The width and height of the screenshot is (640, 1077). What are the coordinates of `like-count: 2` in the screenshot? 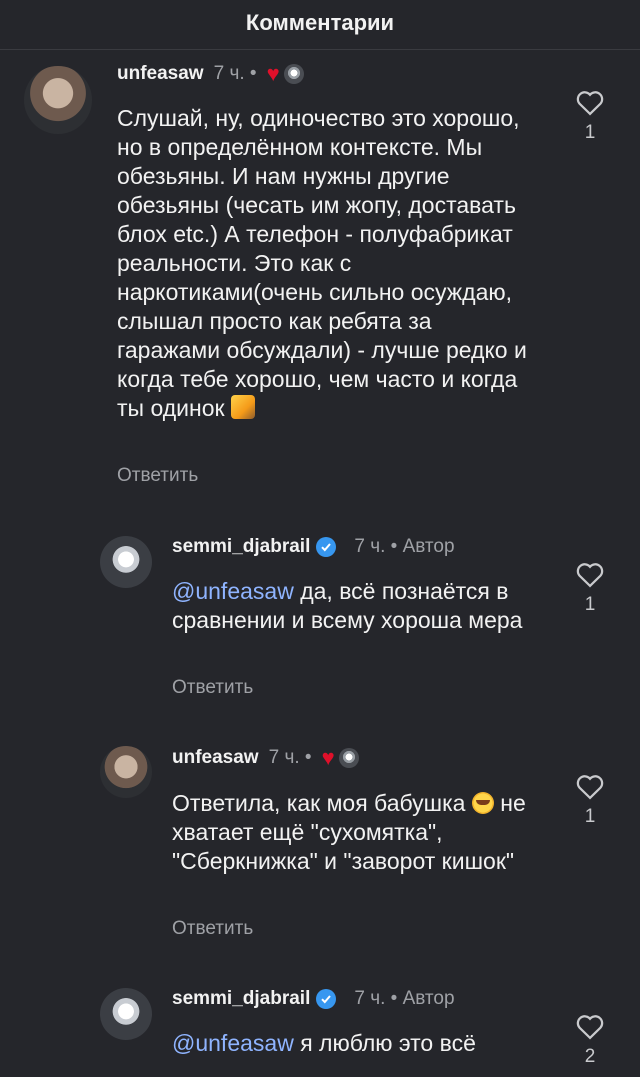 It's located at (590, 1056).